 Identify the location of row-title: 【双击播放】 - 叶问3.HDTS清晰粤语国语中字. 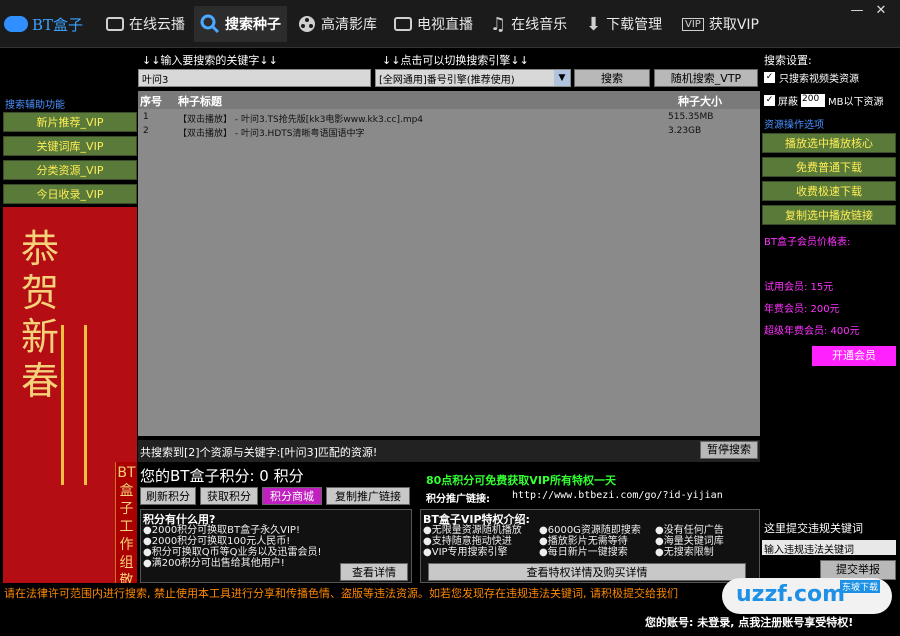
(271, 134).